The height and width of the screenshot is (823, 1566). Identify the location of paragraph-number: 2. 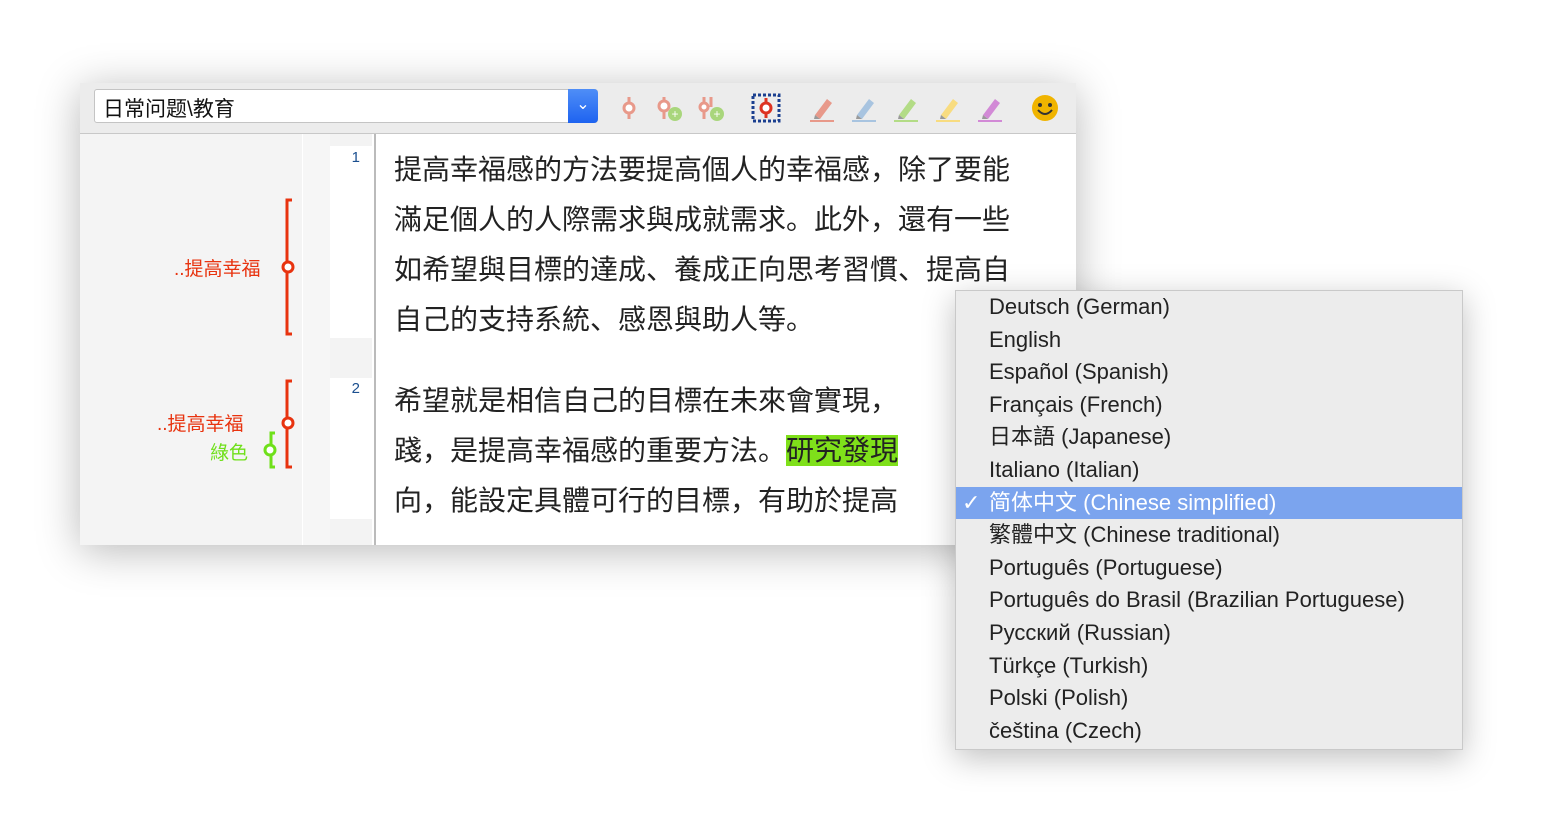
(355, 388).